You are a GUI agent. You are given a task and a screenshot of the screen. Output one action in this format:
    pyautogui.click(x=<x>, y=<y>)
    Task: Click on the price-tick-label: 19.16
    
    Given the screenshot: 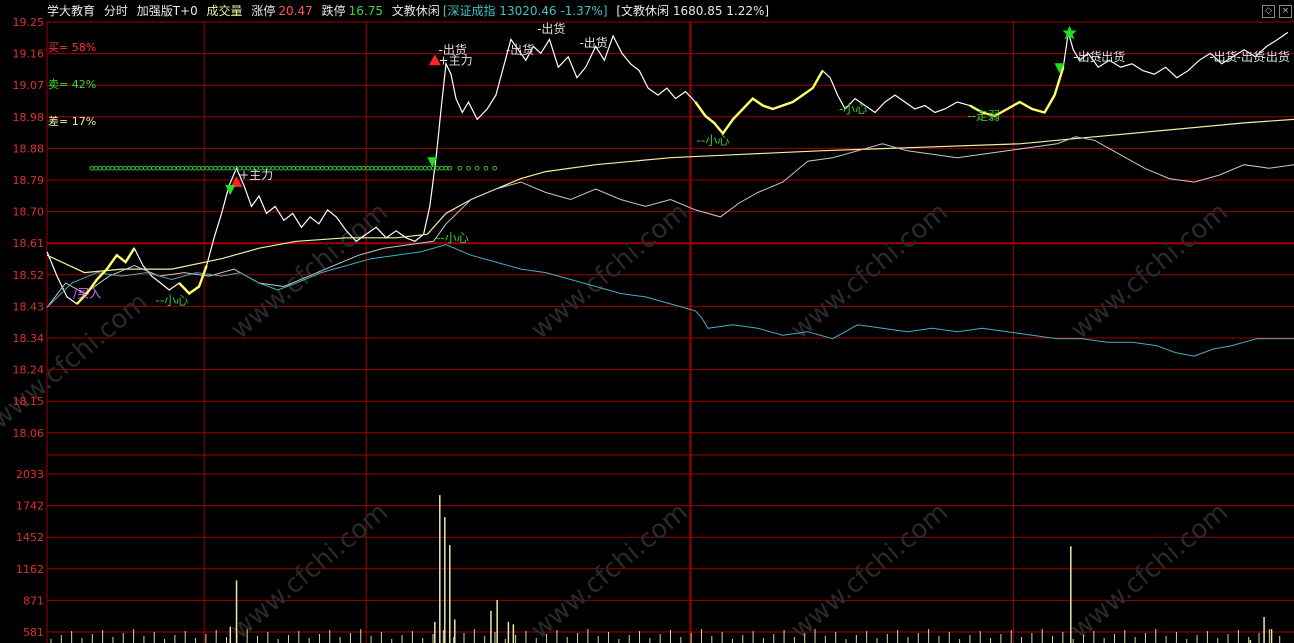 What is the action you would take?
    pyautogui.click(x=29, y=54)
    